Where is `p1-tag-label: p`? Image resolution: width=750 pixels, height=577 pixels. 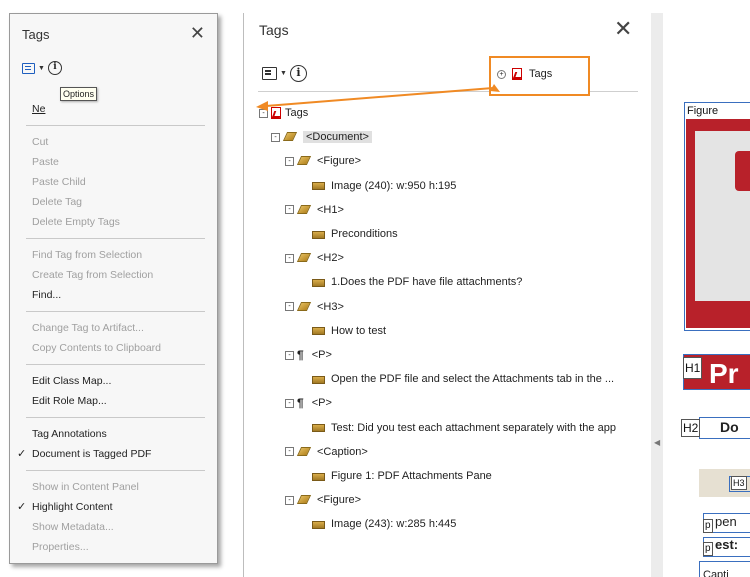
p1-tag-label: p is located at coordinates (708, 526).